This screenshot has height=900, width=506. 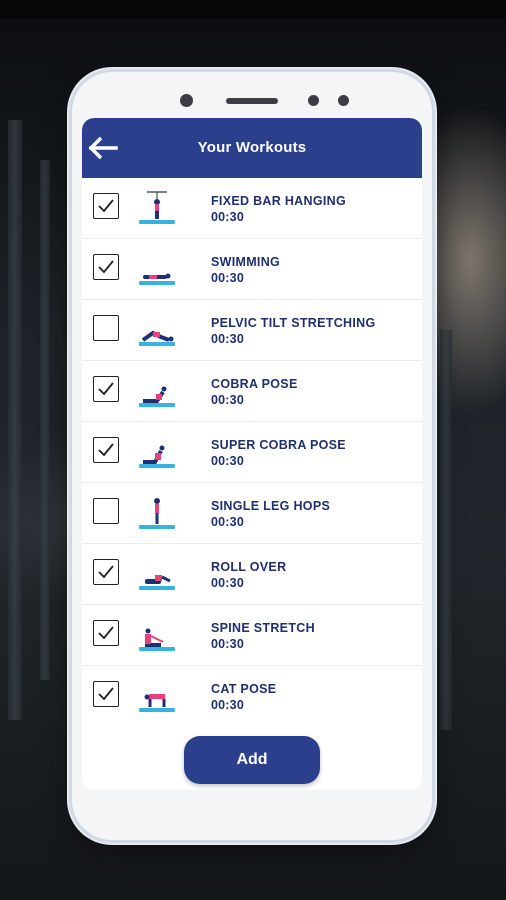 I want to click on list-item: FIXED BAR HANGING 00:30, so click(x=252, y=208).